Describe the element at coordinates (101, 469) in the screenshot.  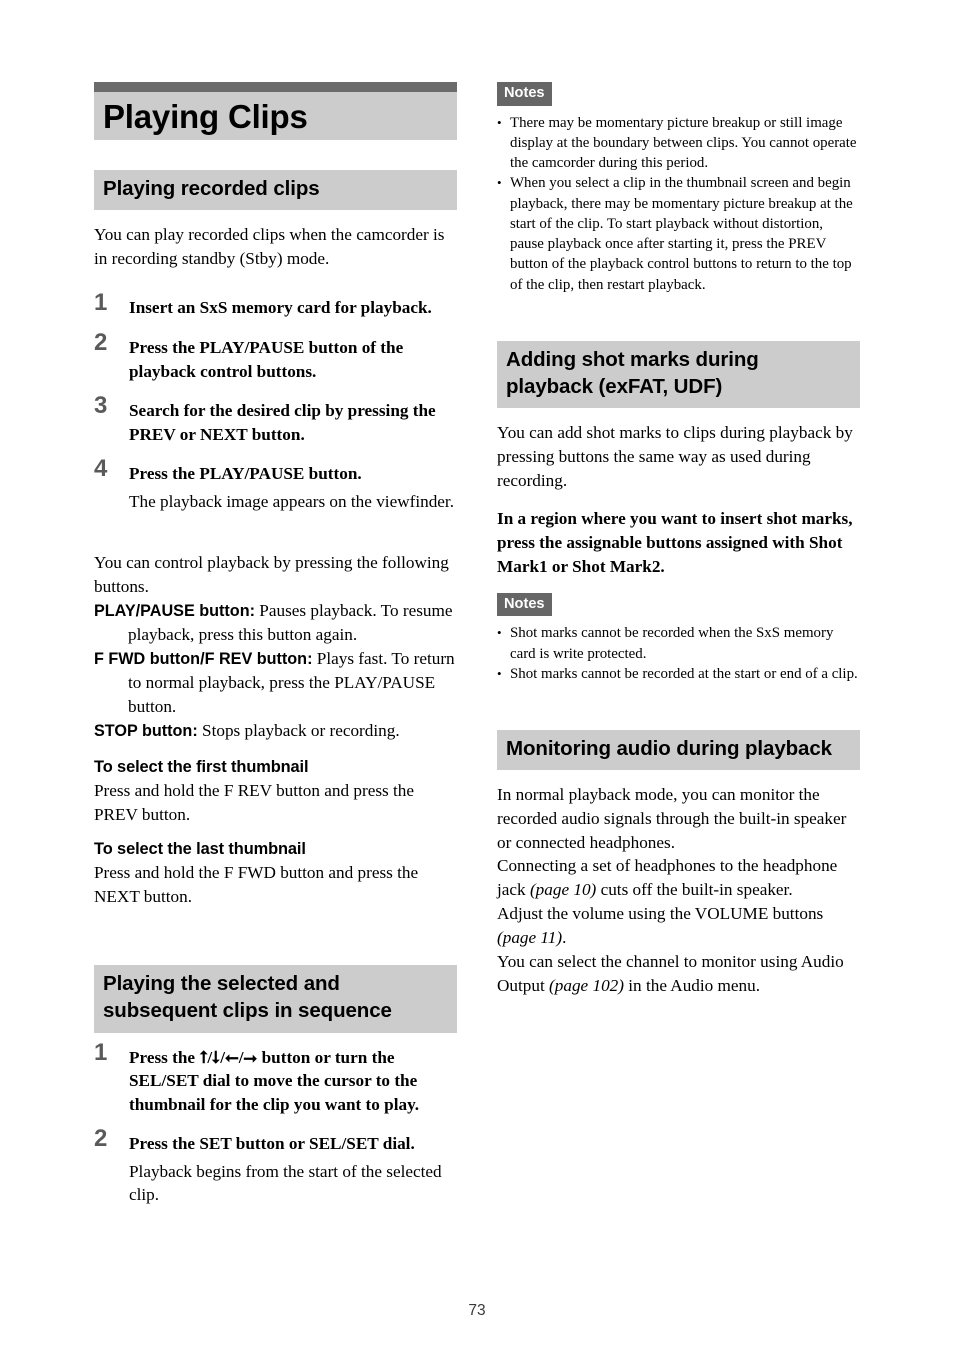
I see `step-number: 4` at that location.